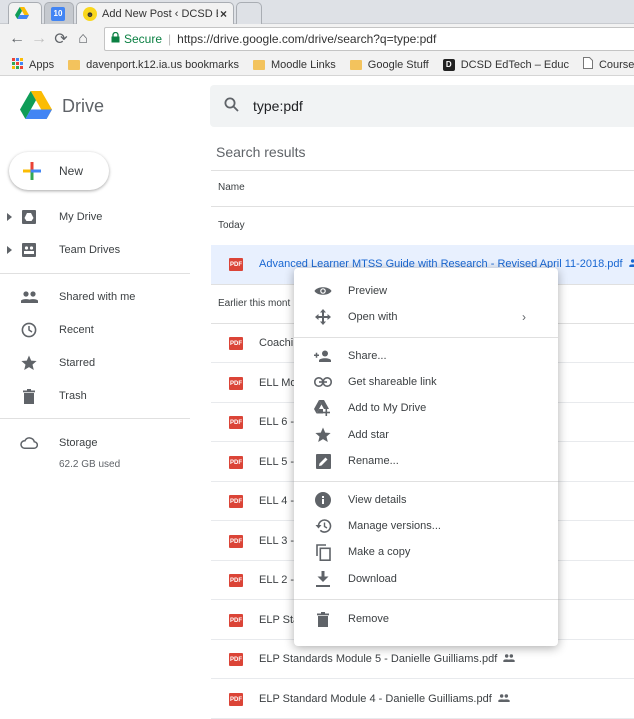  What do you see at coordinates (153, 65) in the screenshot?
I see `bookmark-davenport: davenport.k12.ia.us bookmarks` at bounding box center [153, 65].